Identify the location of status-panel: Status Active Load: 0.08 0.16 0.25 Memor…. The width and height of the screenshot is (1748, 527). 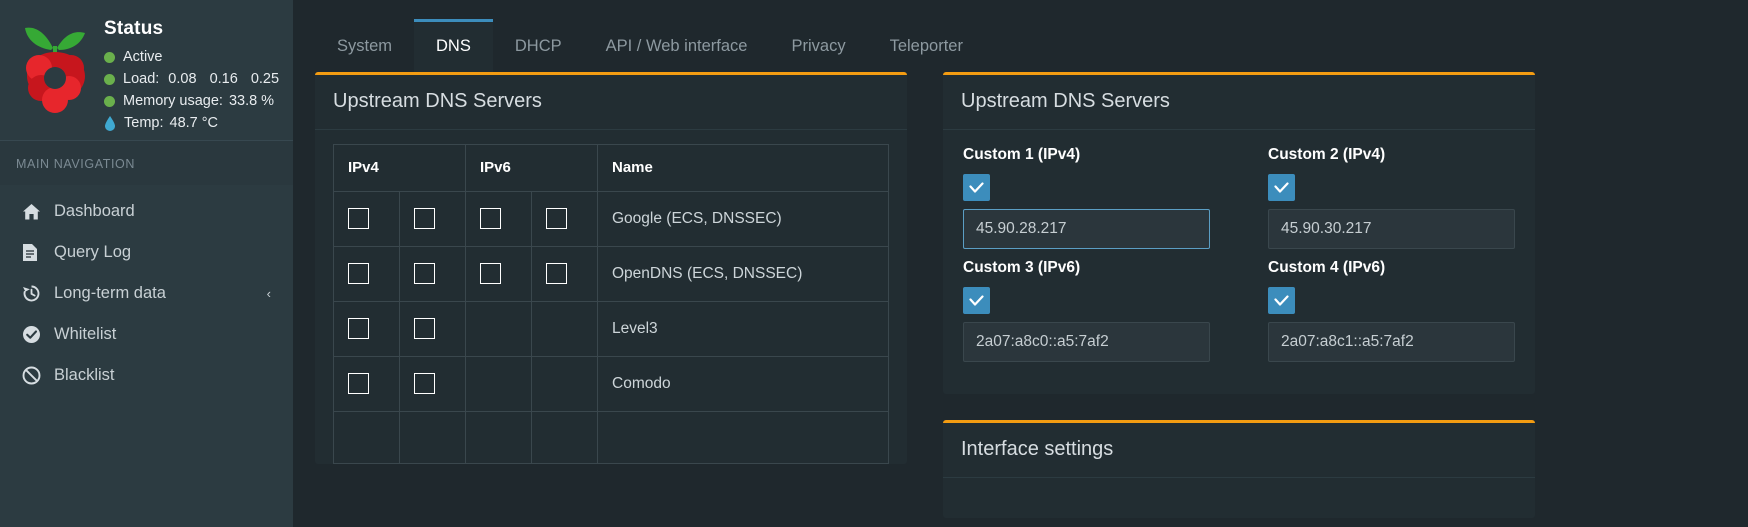
(146, 70).